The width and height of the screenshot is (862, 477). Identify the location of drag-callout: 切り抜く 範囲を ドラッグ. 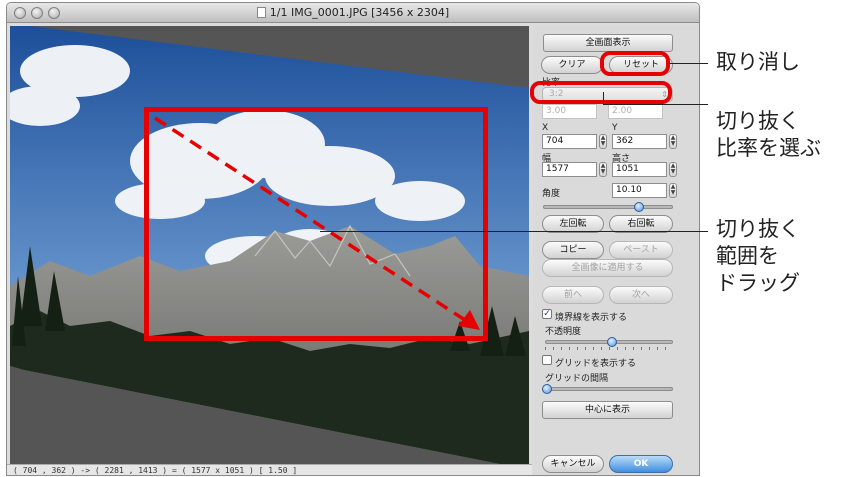
(758, 256).